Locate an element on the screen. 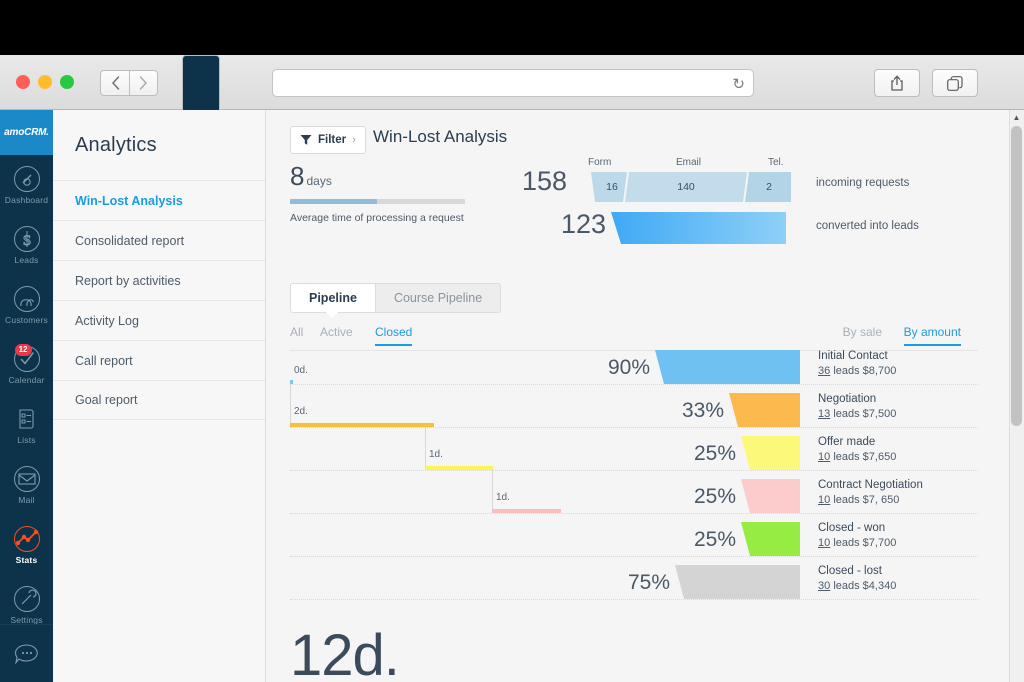  maximize-window-button is located at coordinates (67, 82).